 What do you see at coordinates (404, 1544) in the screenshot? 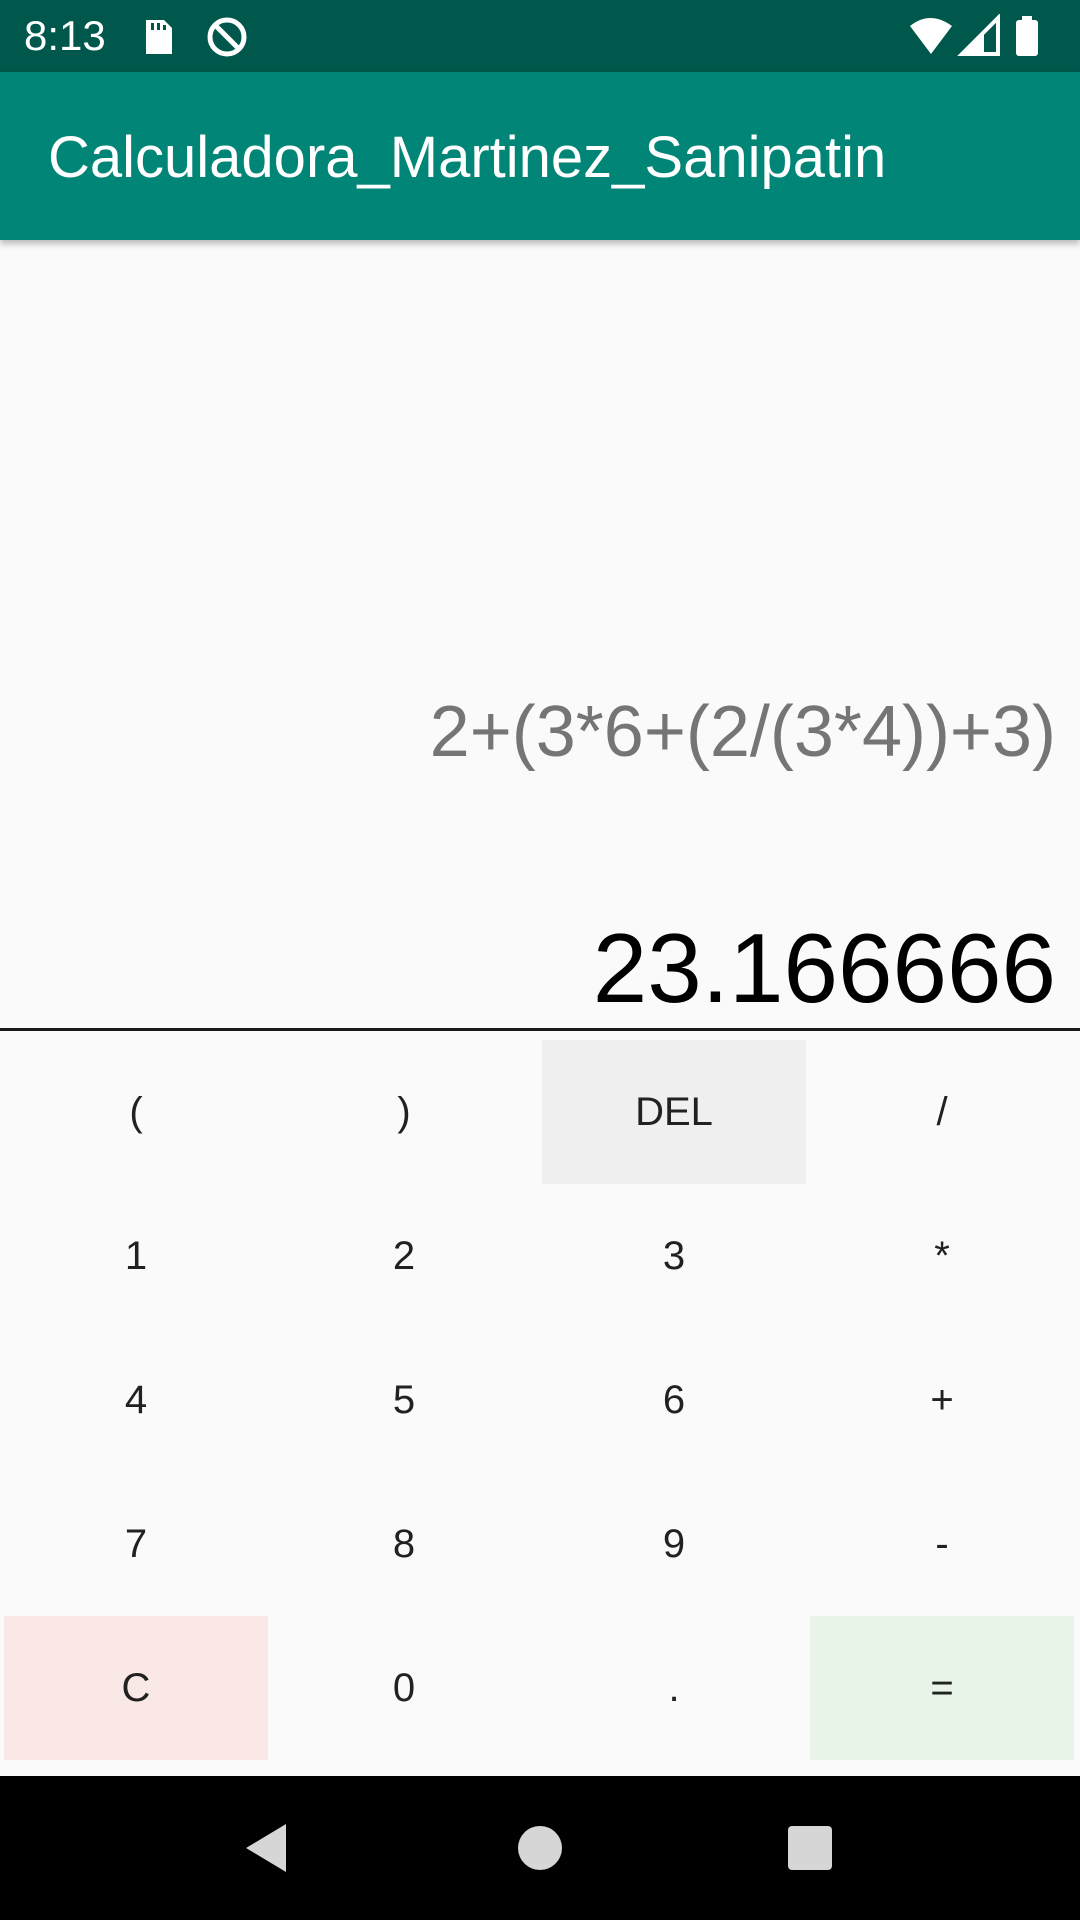
I see `digit-8-button: 8` at bounding box center [404, 1544].